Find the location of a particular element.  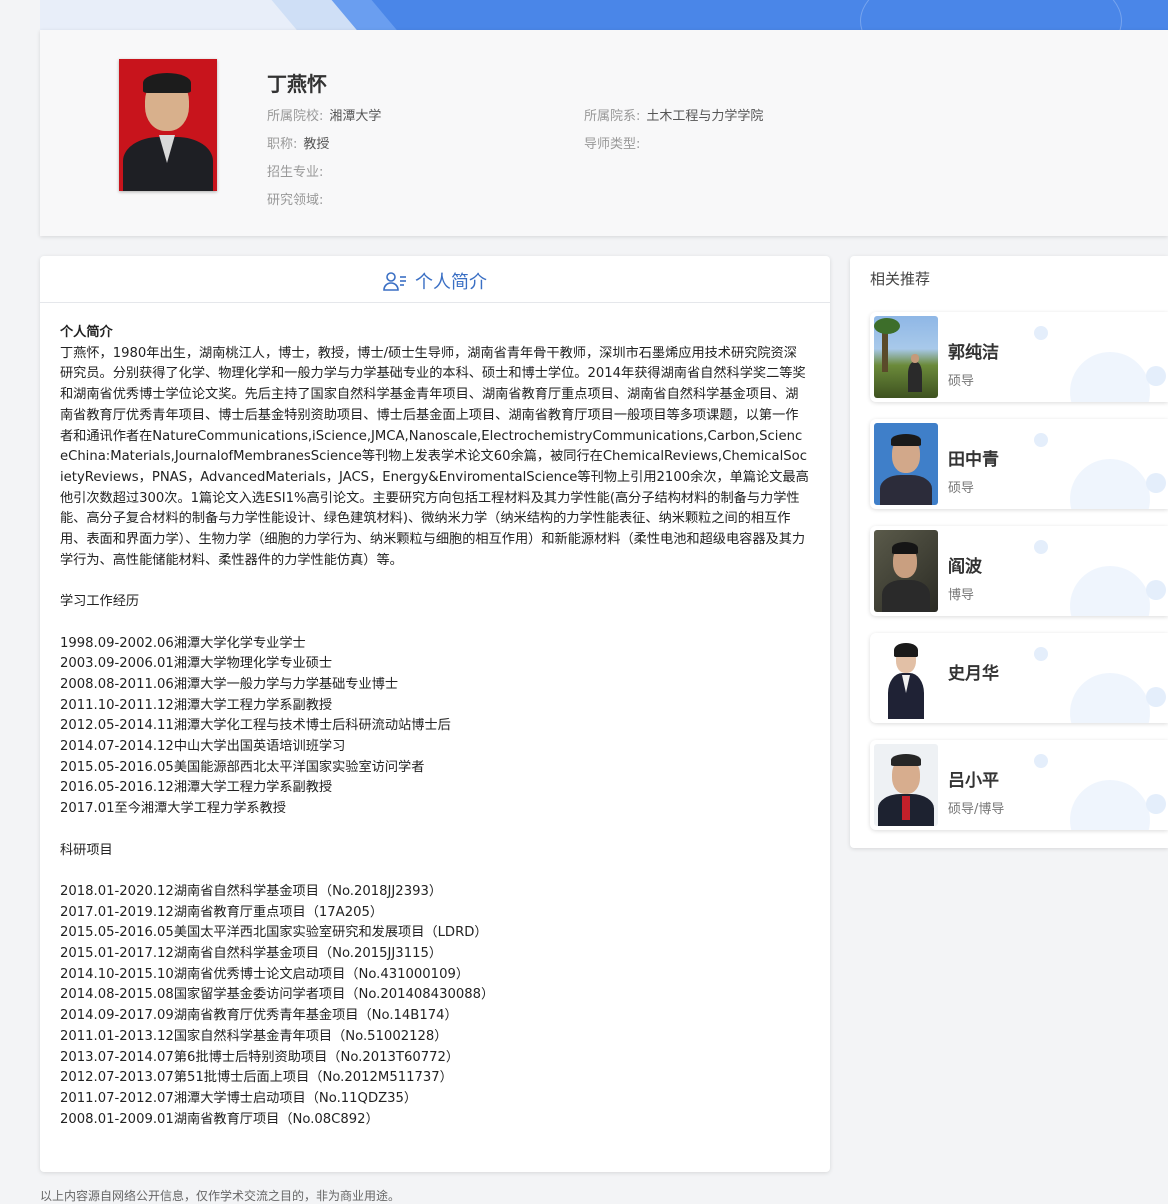

experience-title: 学习工作经历 is located at coordinates (100, 602).